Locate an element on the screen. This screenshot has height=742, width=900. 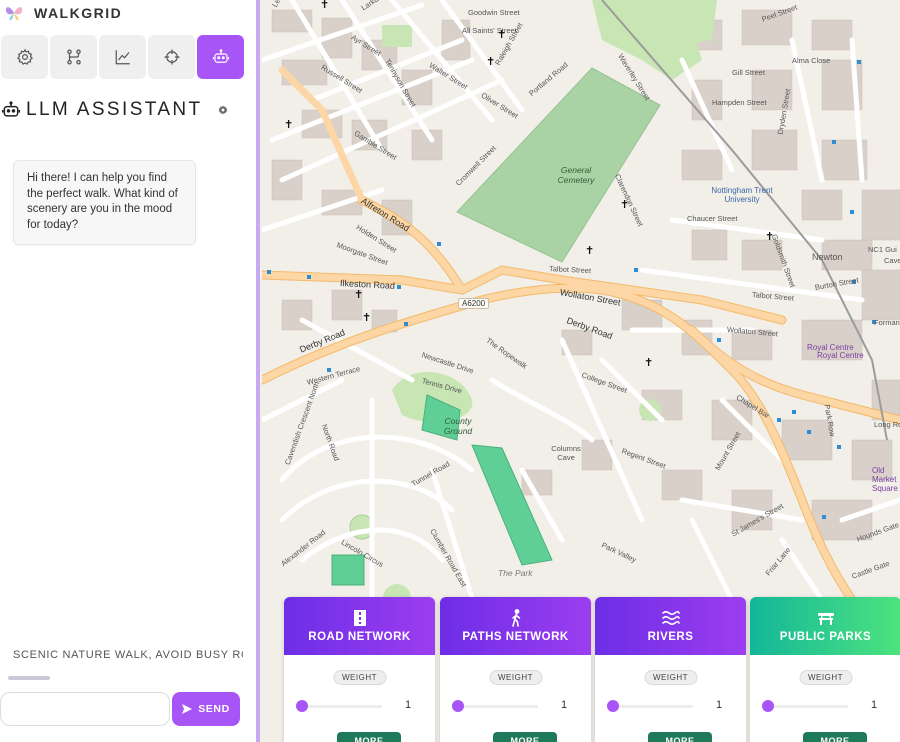
chart-tool-button is located at coordinates (122, 57).